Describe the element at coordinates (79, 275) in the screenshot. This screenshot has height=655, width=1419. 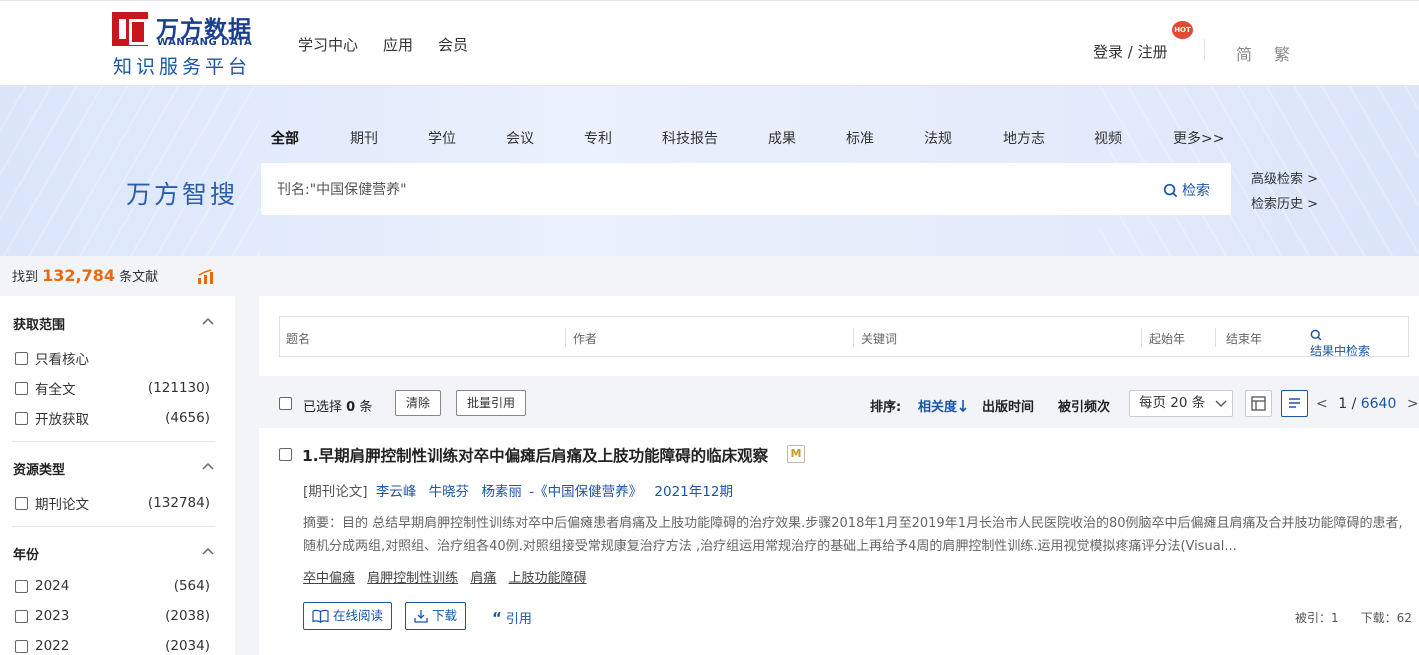
I see `result-count-number: 132,784` at that location.